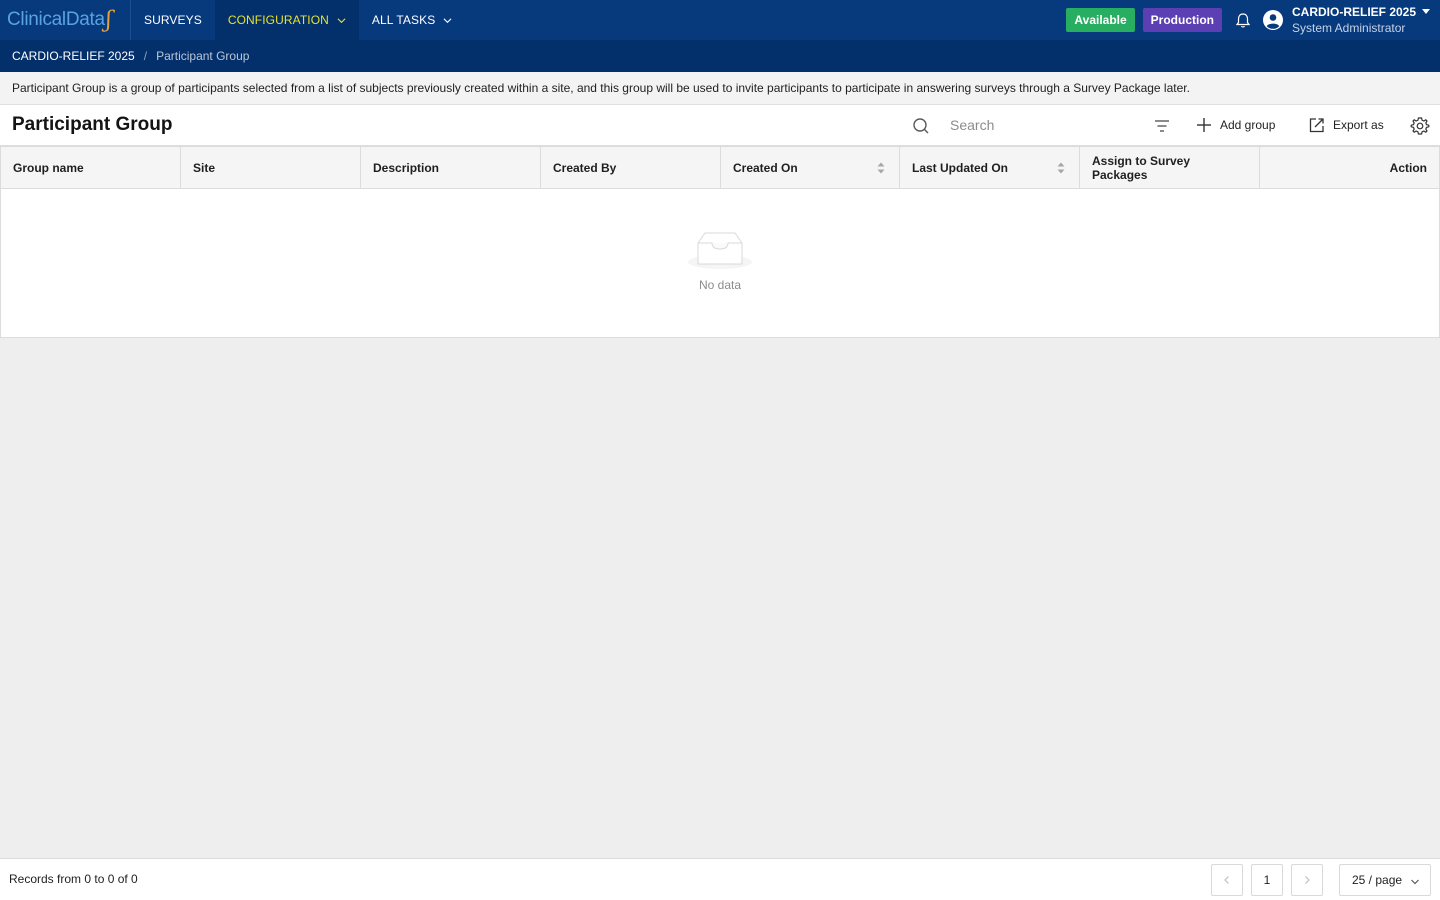 This screenshot has width=1440, height=900. What do you see at coordinates (585, 167) in the screenshot?
I see `column-label: Created By` at bounding box center [585, 167].